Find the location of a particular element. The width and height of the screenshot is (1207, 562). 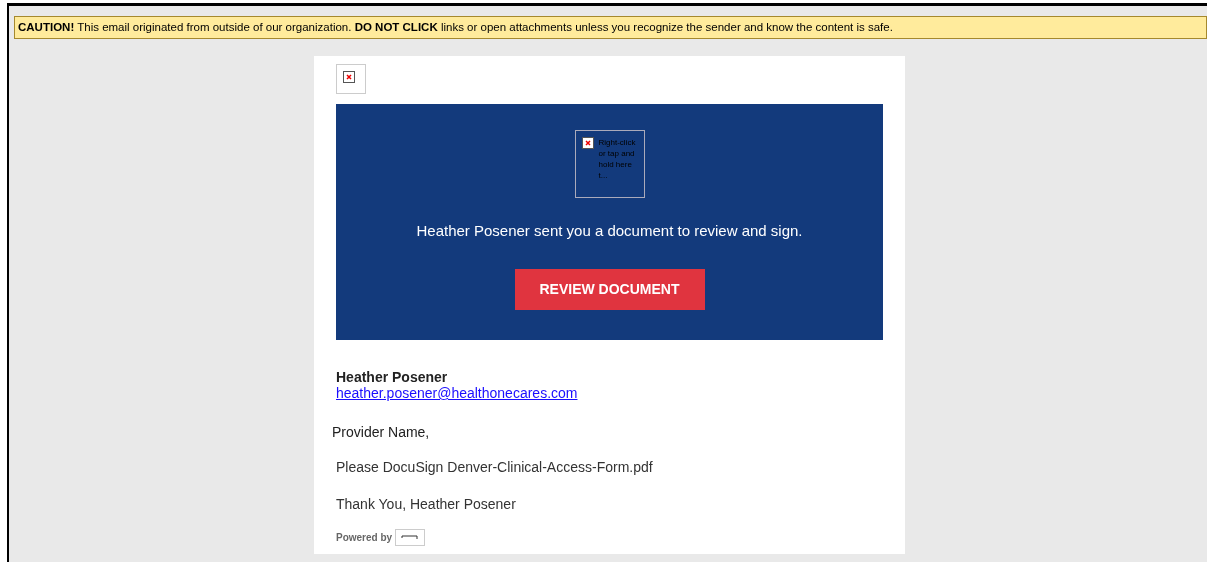

broken-image-icon is located at coordinates (587, 143).